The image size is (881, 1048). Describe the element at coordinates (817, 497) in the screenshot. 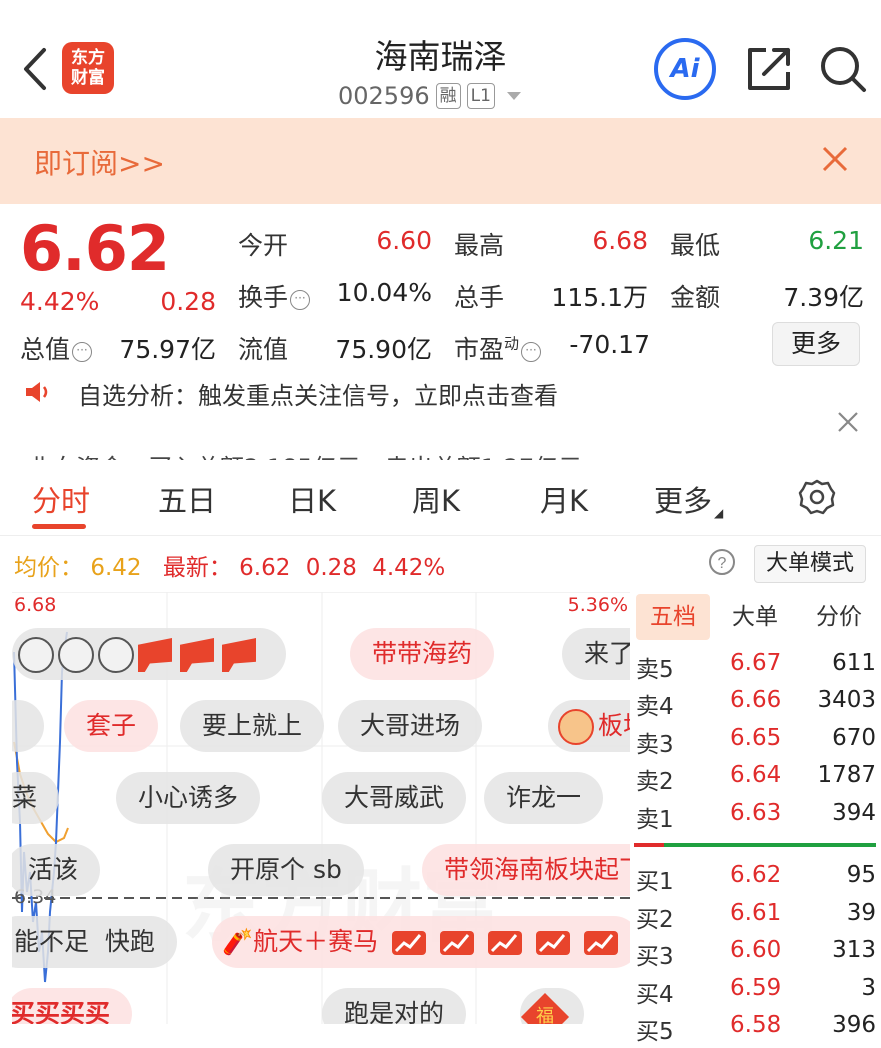

I see `gear-icon` at that location.